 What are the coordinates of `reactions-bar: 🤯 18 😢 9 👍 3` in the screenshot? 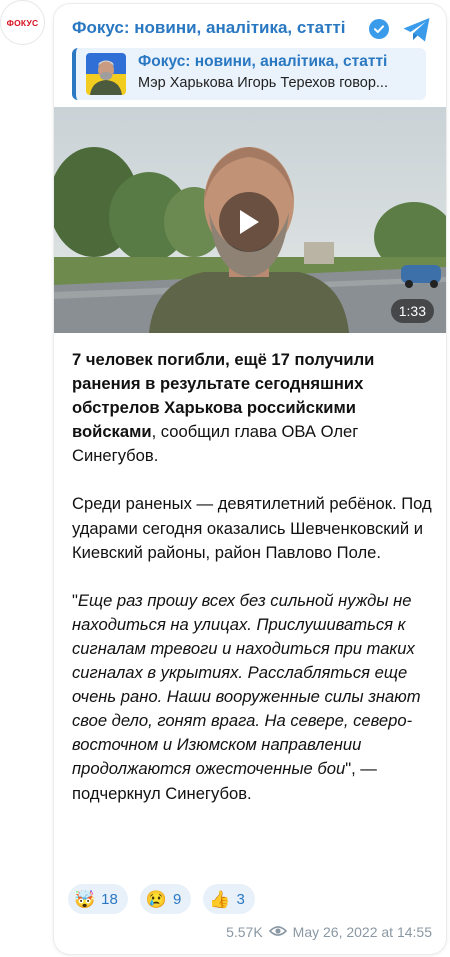 It's located at (161, 899).